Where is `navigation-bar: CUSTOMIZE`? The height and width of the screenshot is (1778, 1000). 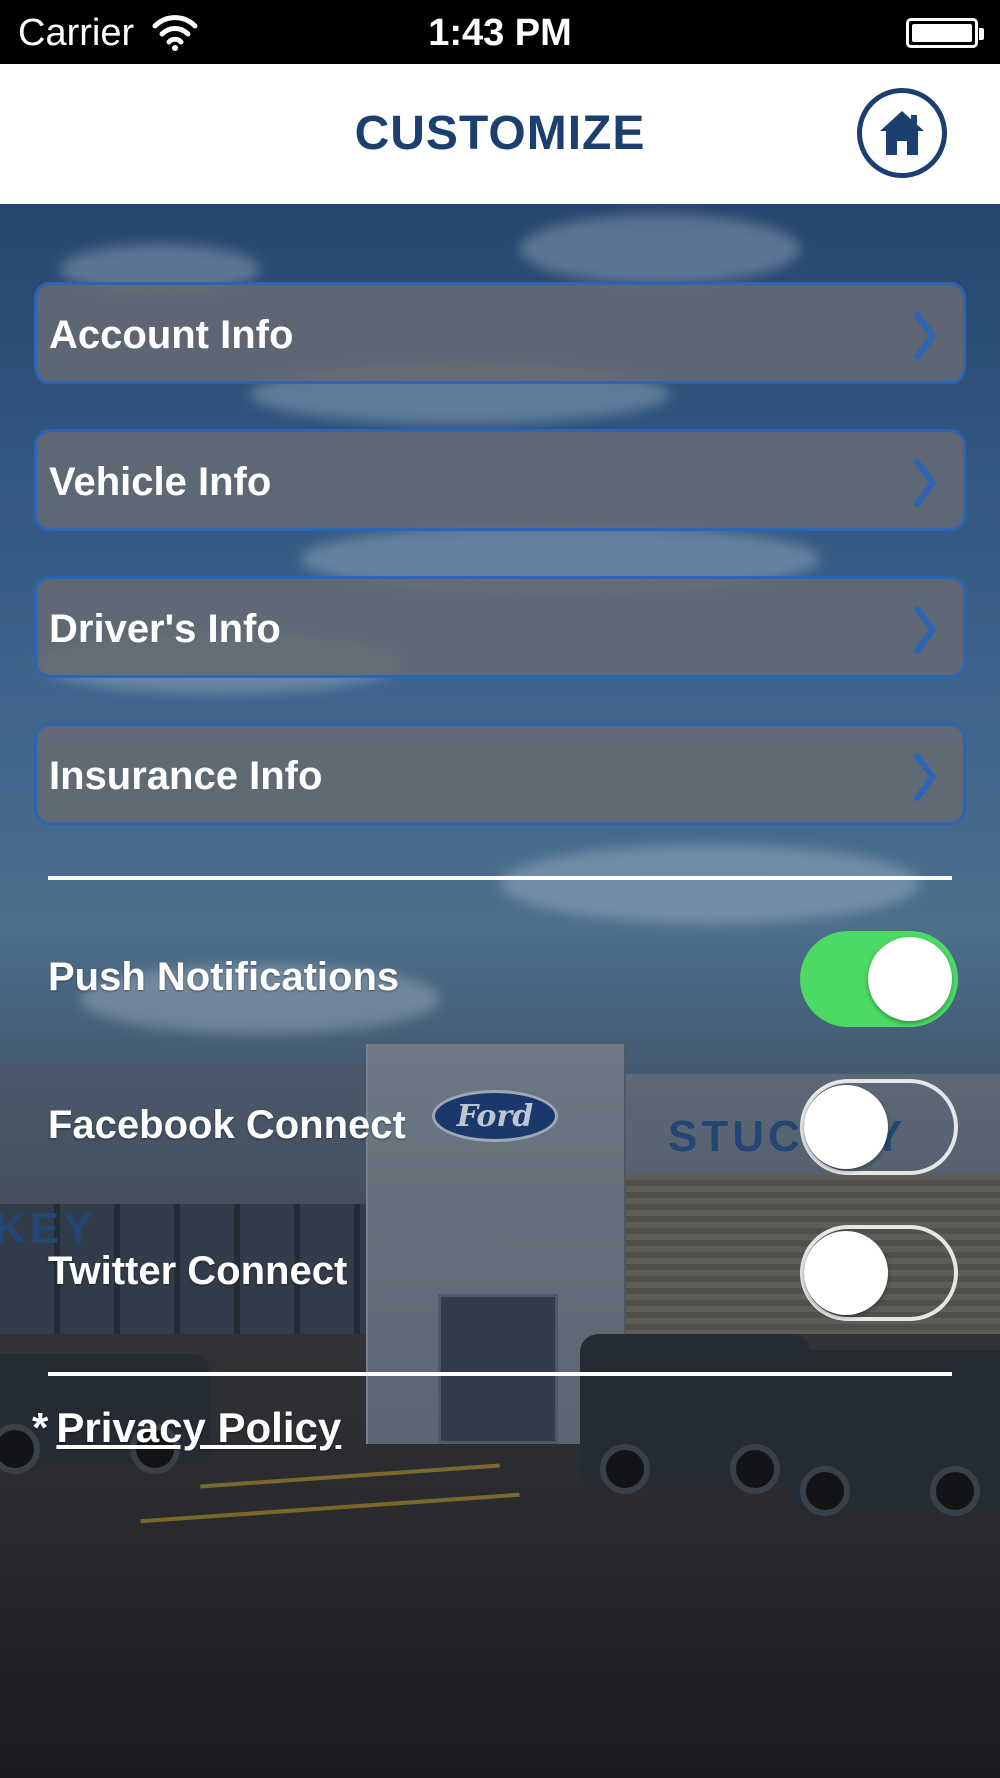 navigation-bar: CUSTOMIZE is located at coordinates (500, 134).